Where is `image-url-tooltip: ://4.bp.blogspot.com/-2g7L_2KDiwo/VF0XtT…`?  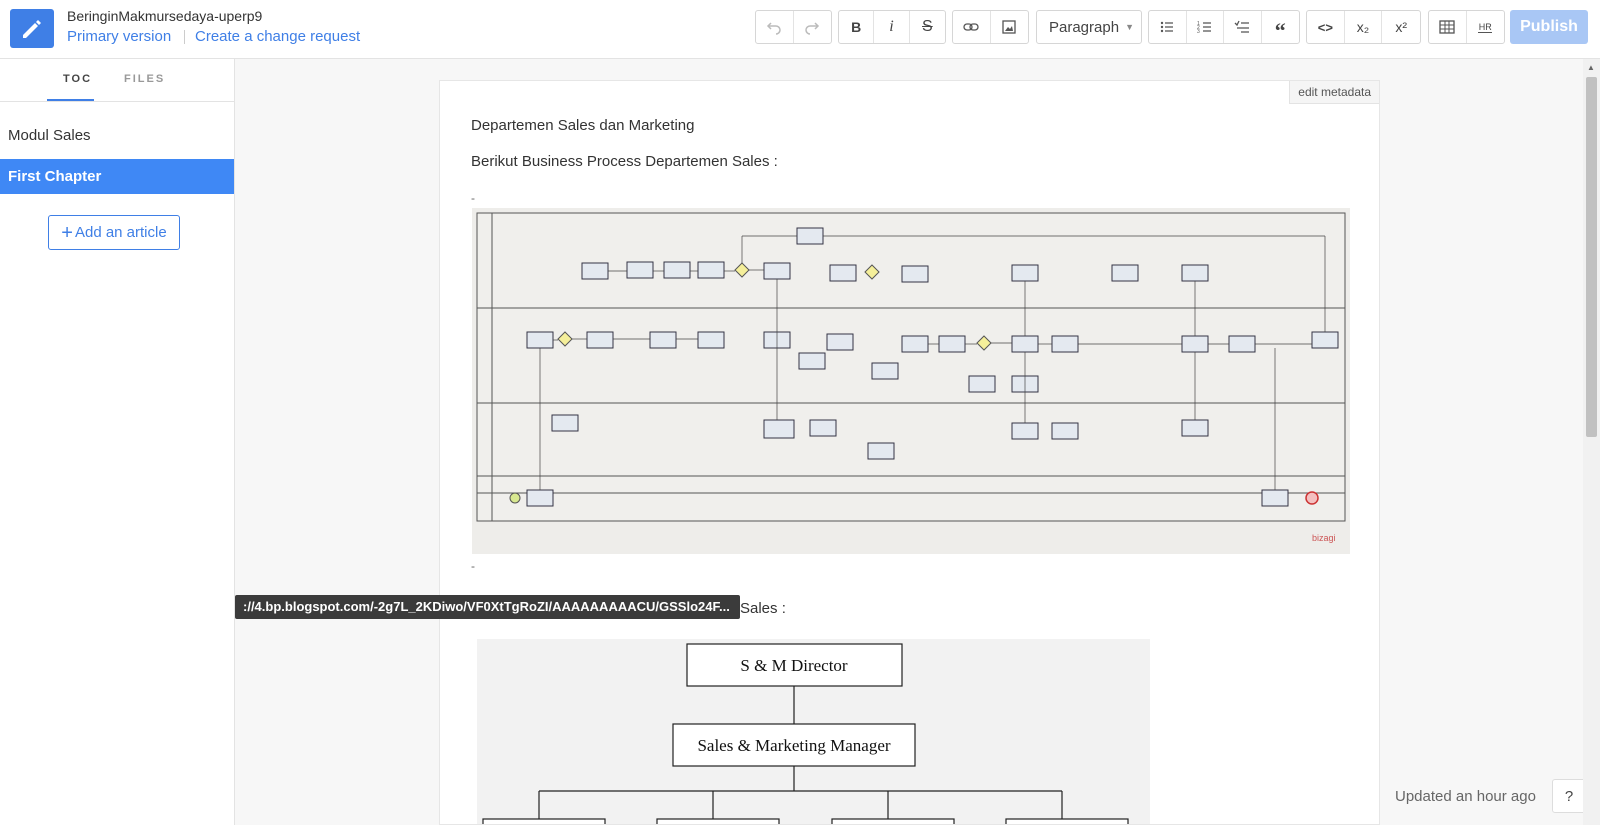
image-url-tooltip: ://4.bp.blogspot.com/-2g7L_2KDiwo/VF0XtT… is located at coordinates (487, 607).